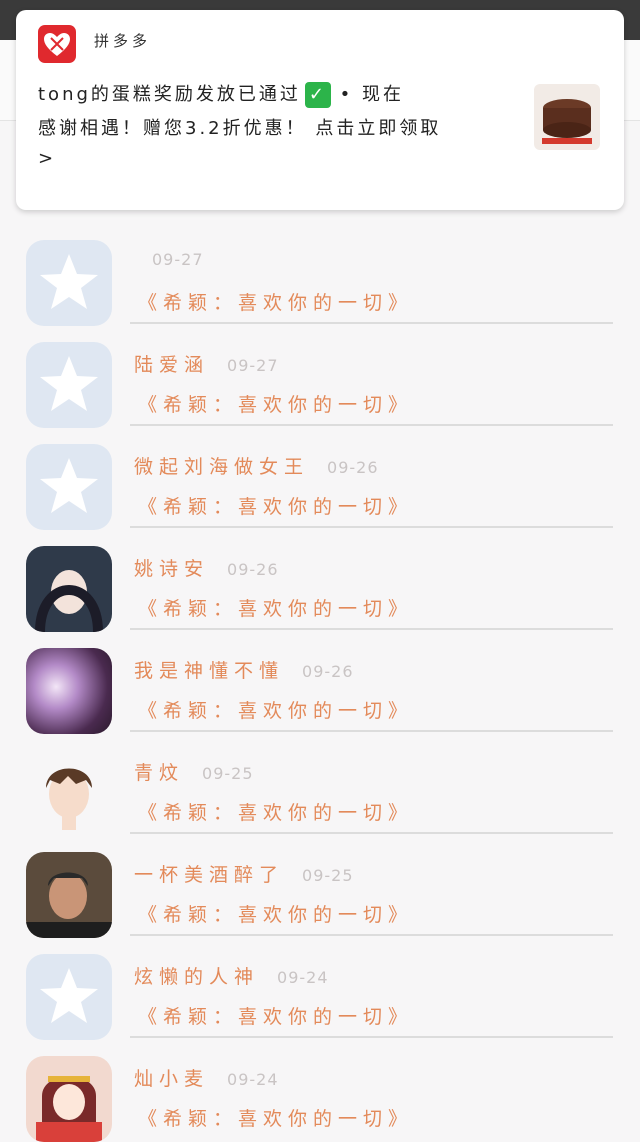 This screenshot has height=1142, width=640. I want to click on name-line: 炫懒的人神 09-24, so click(231, 975).